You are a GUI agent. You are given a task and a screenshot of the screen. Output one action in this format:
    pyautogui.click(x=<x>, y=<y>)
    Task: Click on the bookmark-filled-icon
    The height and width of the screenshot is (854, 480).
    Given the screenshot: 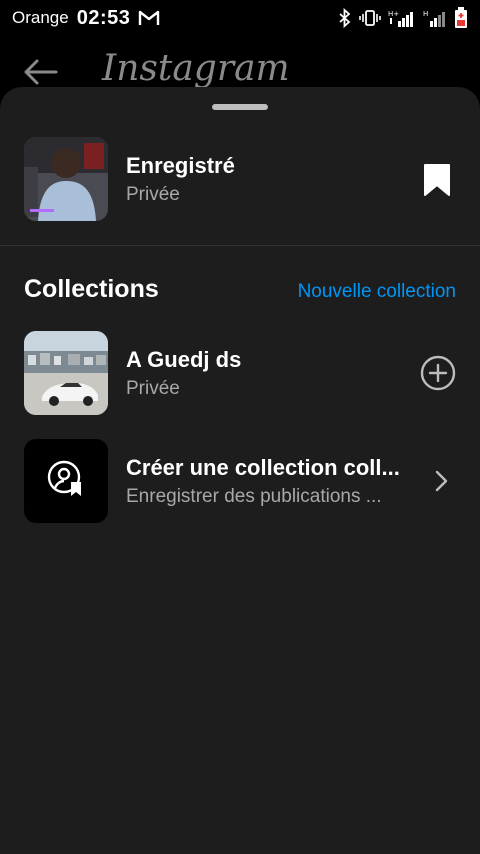 What is the action you would take?
    pyautogui.click(x=437, y=182)
    